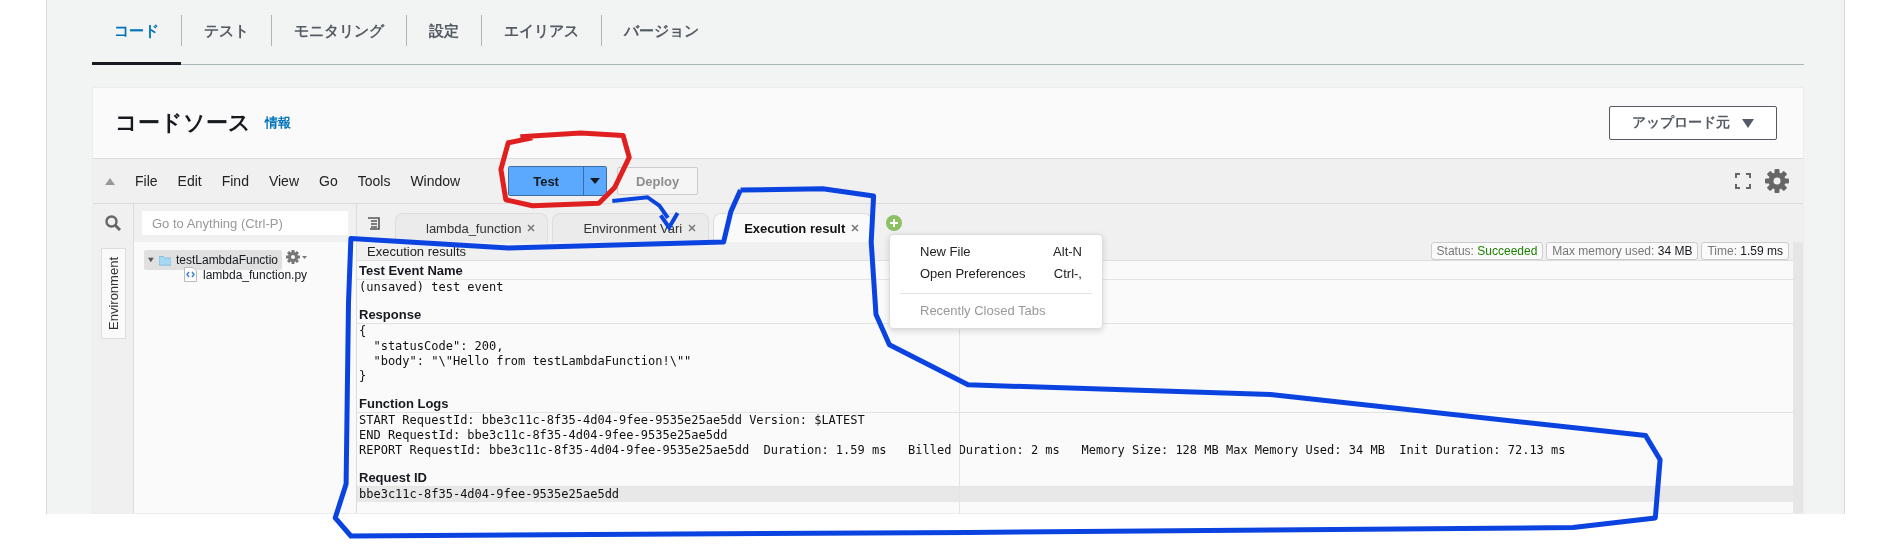 The image size is (1897, 555). I want to click on tree-folder: testLambdaFunctio, so click(213, 260).